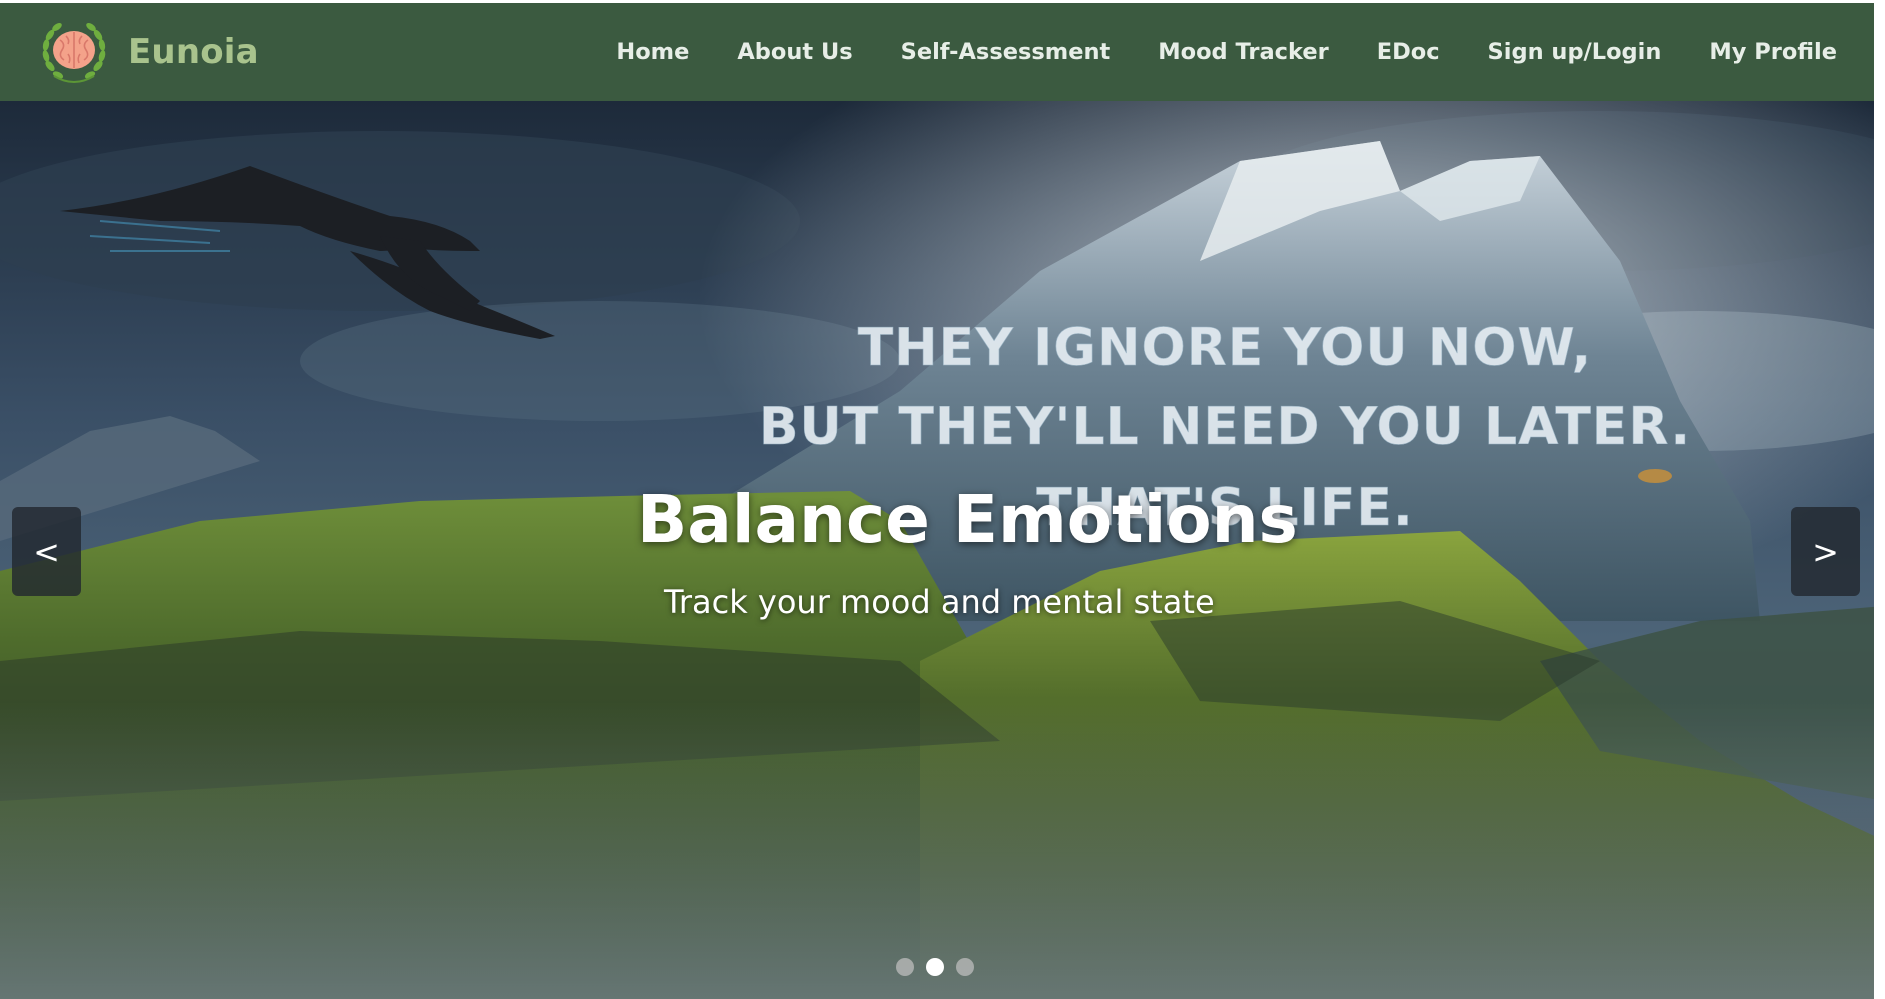  I want to click on carousel-prev-button: <, so click(46, 551).